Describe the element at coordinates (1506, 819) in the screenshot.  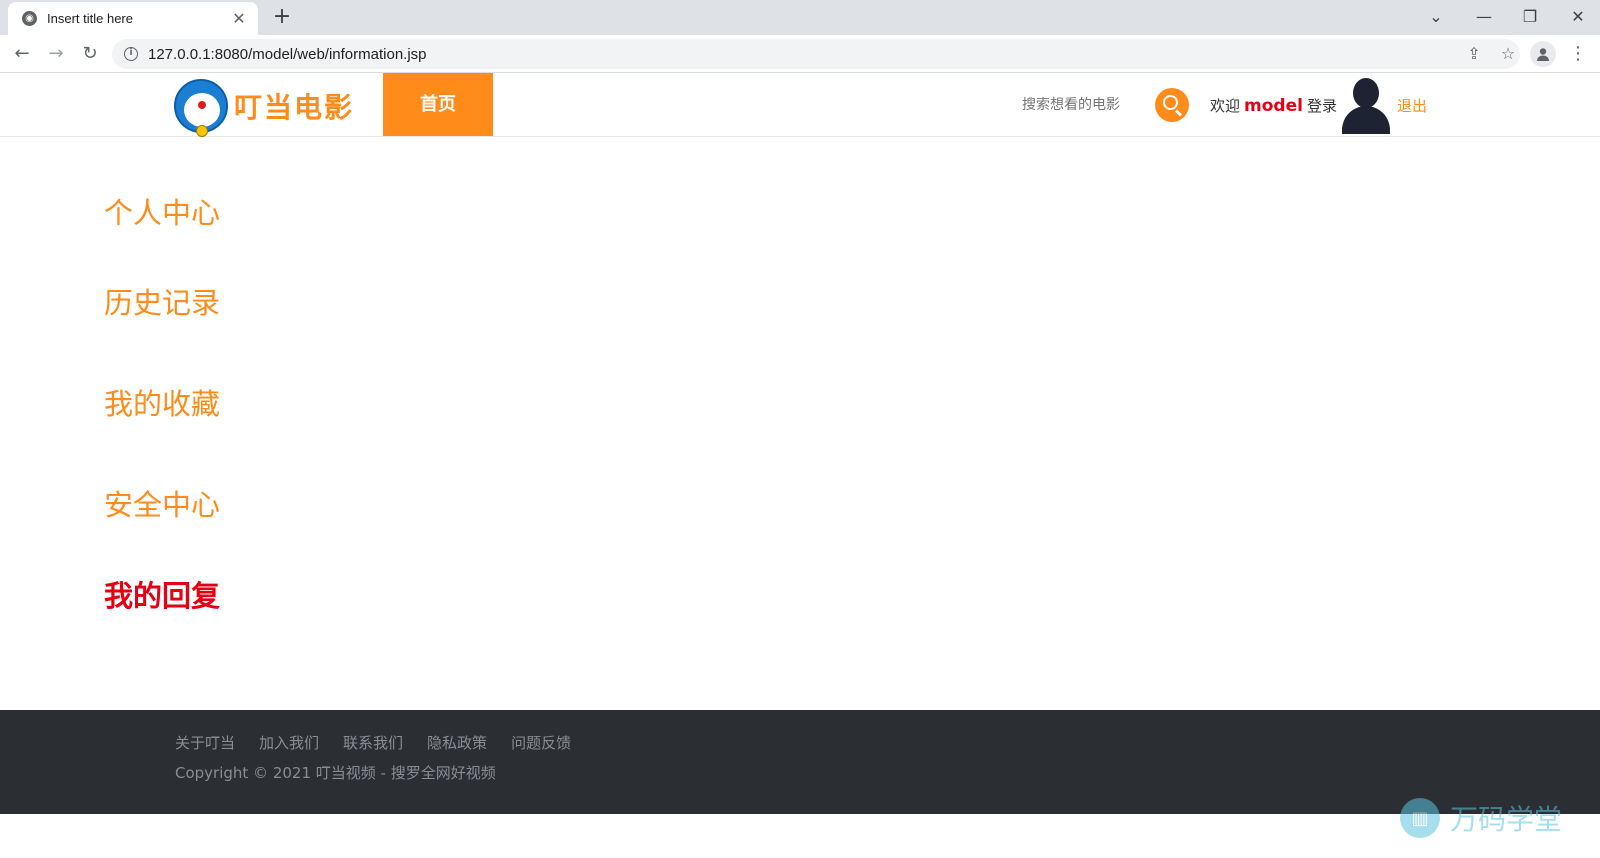
I see `watermark-text: 万码学堂` at that location.